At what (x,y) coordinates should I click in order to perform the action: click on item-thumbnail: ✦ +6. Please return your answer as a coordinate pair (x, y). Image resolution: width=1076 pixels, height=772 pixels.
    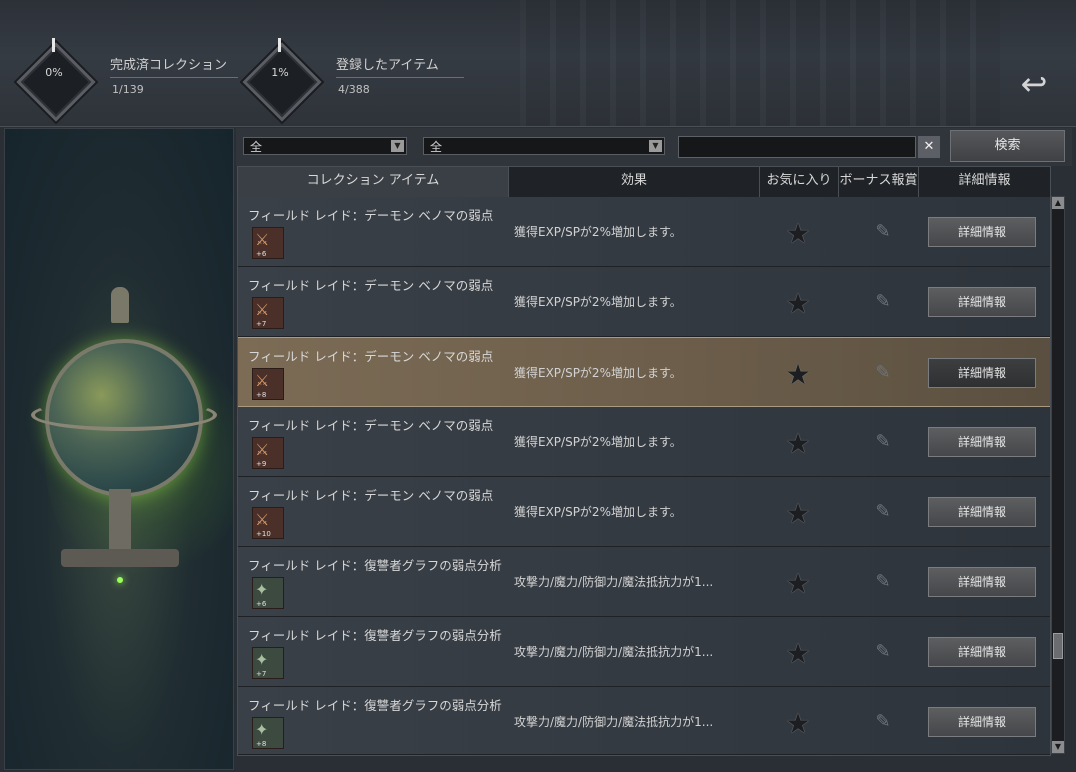
    Looking at the image, I should click on (268, 593).